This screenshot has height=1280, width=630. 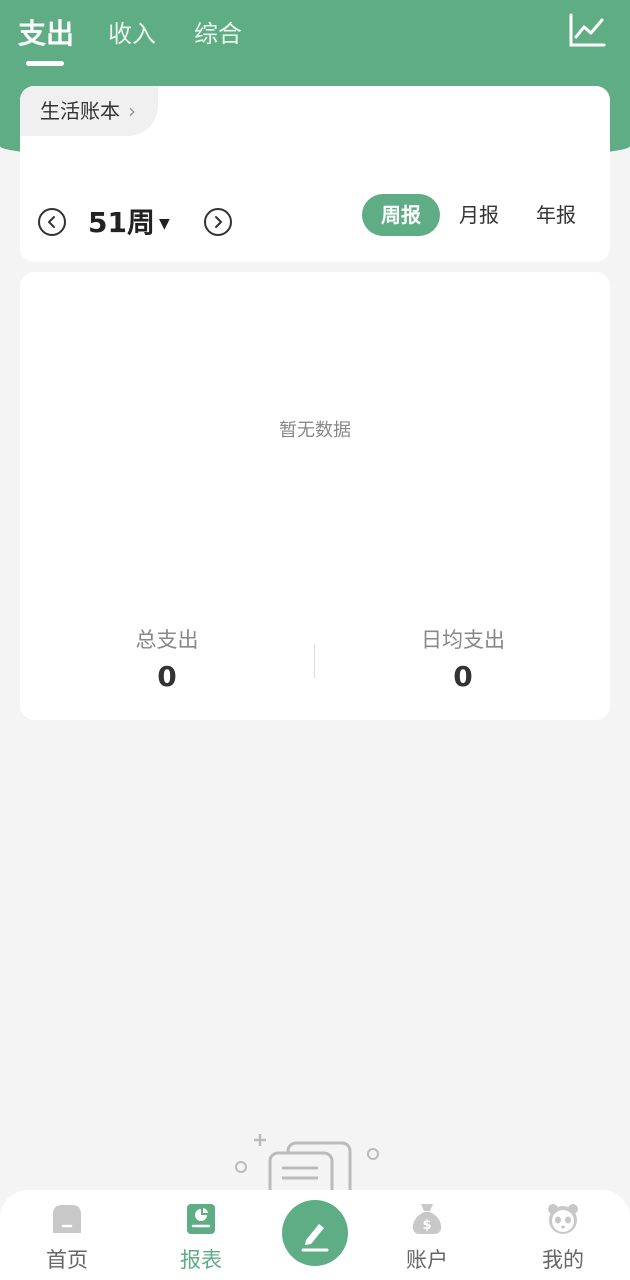 What do you see at coordinates (201, 1260) in the screenshot?
I see `nav-reports-label: 报表` at bounding box center [201, 1260].